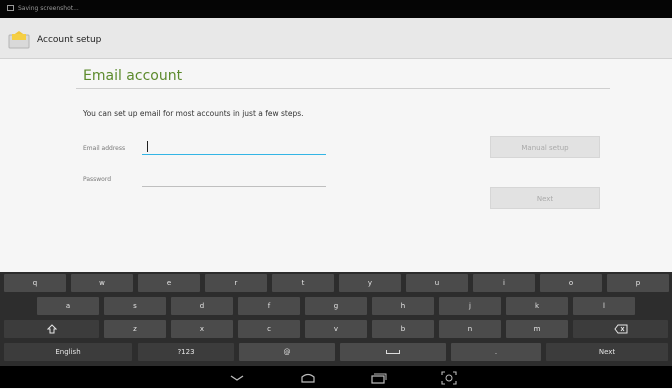  I want to click on key-o: o, so click(571, 283).